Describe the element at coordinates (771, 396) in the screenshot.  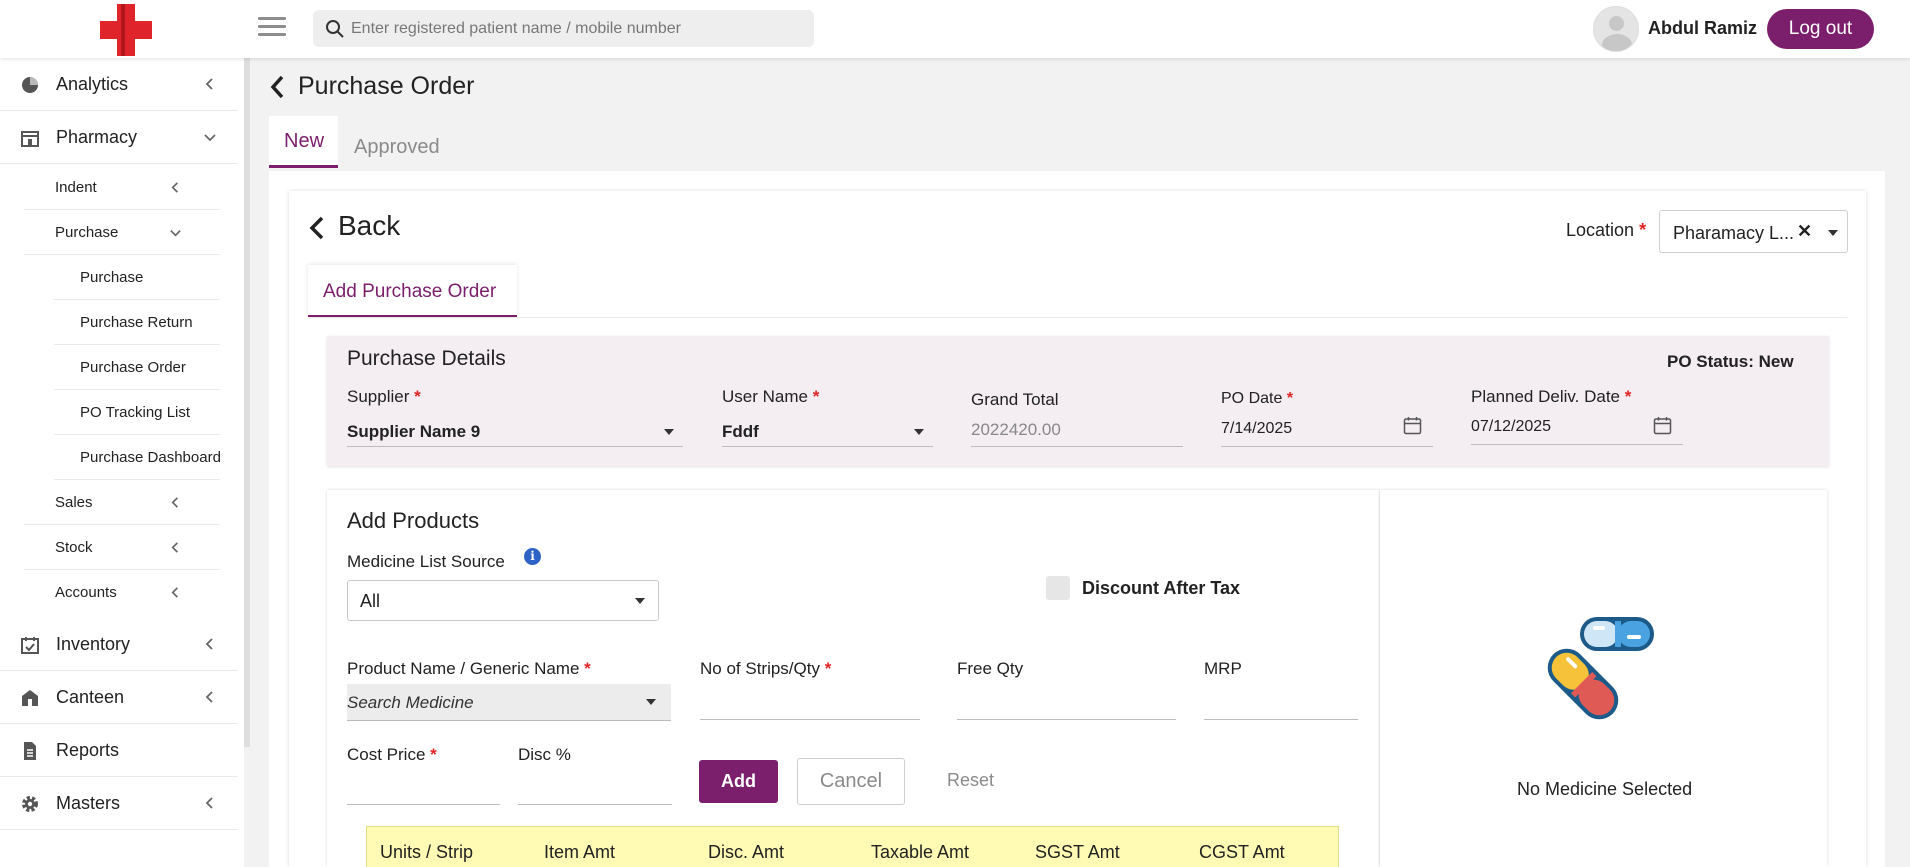
I see `username-label: User Name *` at that location.